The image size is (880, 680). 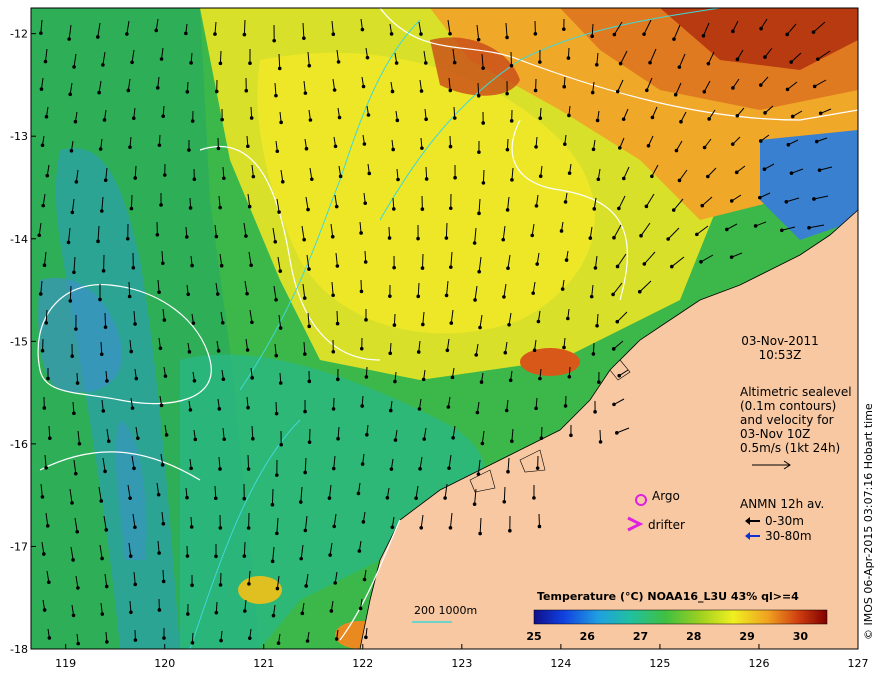 What do you see at coordinates (788, 406) in the screenshot?
I see `altimetry-legend-line: (0.1m contours)` at bounding box center [788, 406].